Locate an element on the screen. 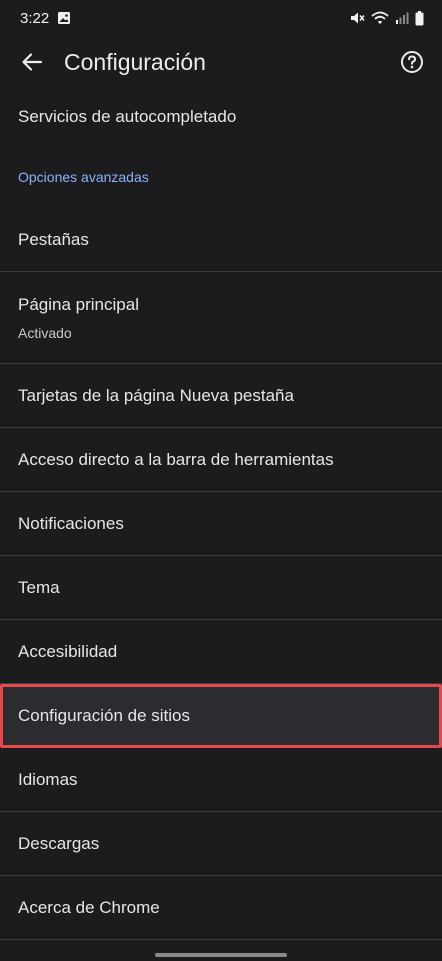 This screenshot has width=442, height=961. list-item-label: Servicios de autocompletado is located at coordinates (127, 116).